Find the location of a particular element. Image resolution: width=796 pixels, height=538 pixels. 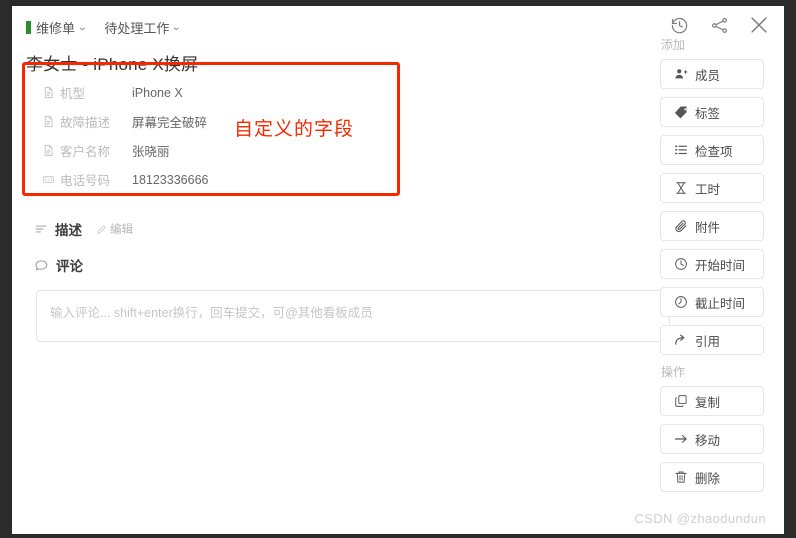

sidebar-button-copy: 复制 is located at coordinates (712, 401).